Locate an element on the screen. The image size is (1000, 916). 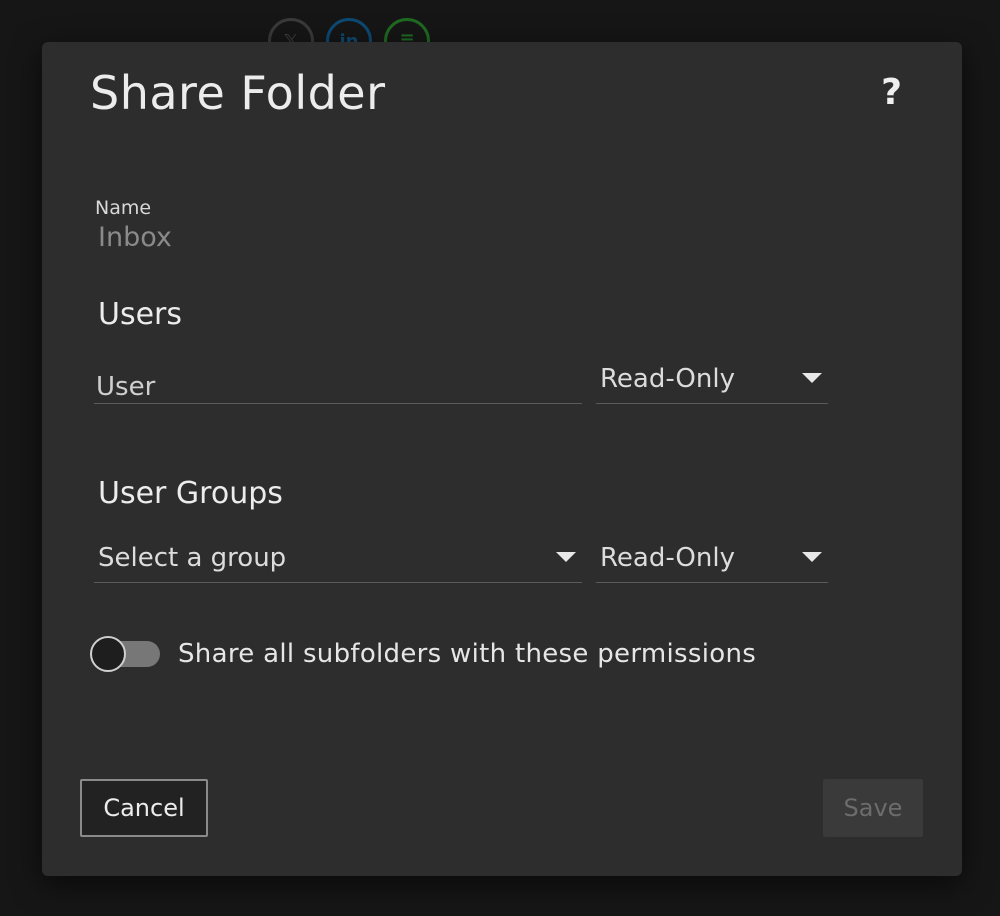
help-icon: ? is located at coordinates (891, 92).